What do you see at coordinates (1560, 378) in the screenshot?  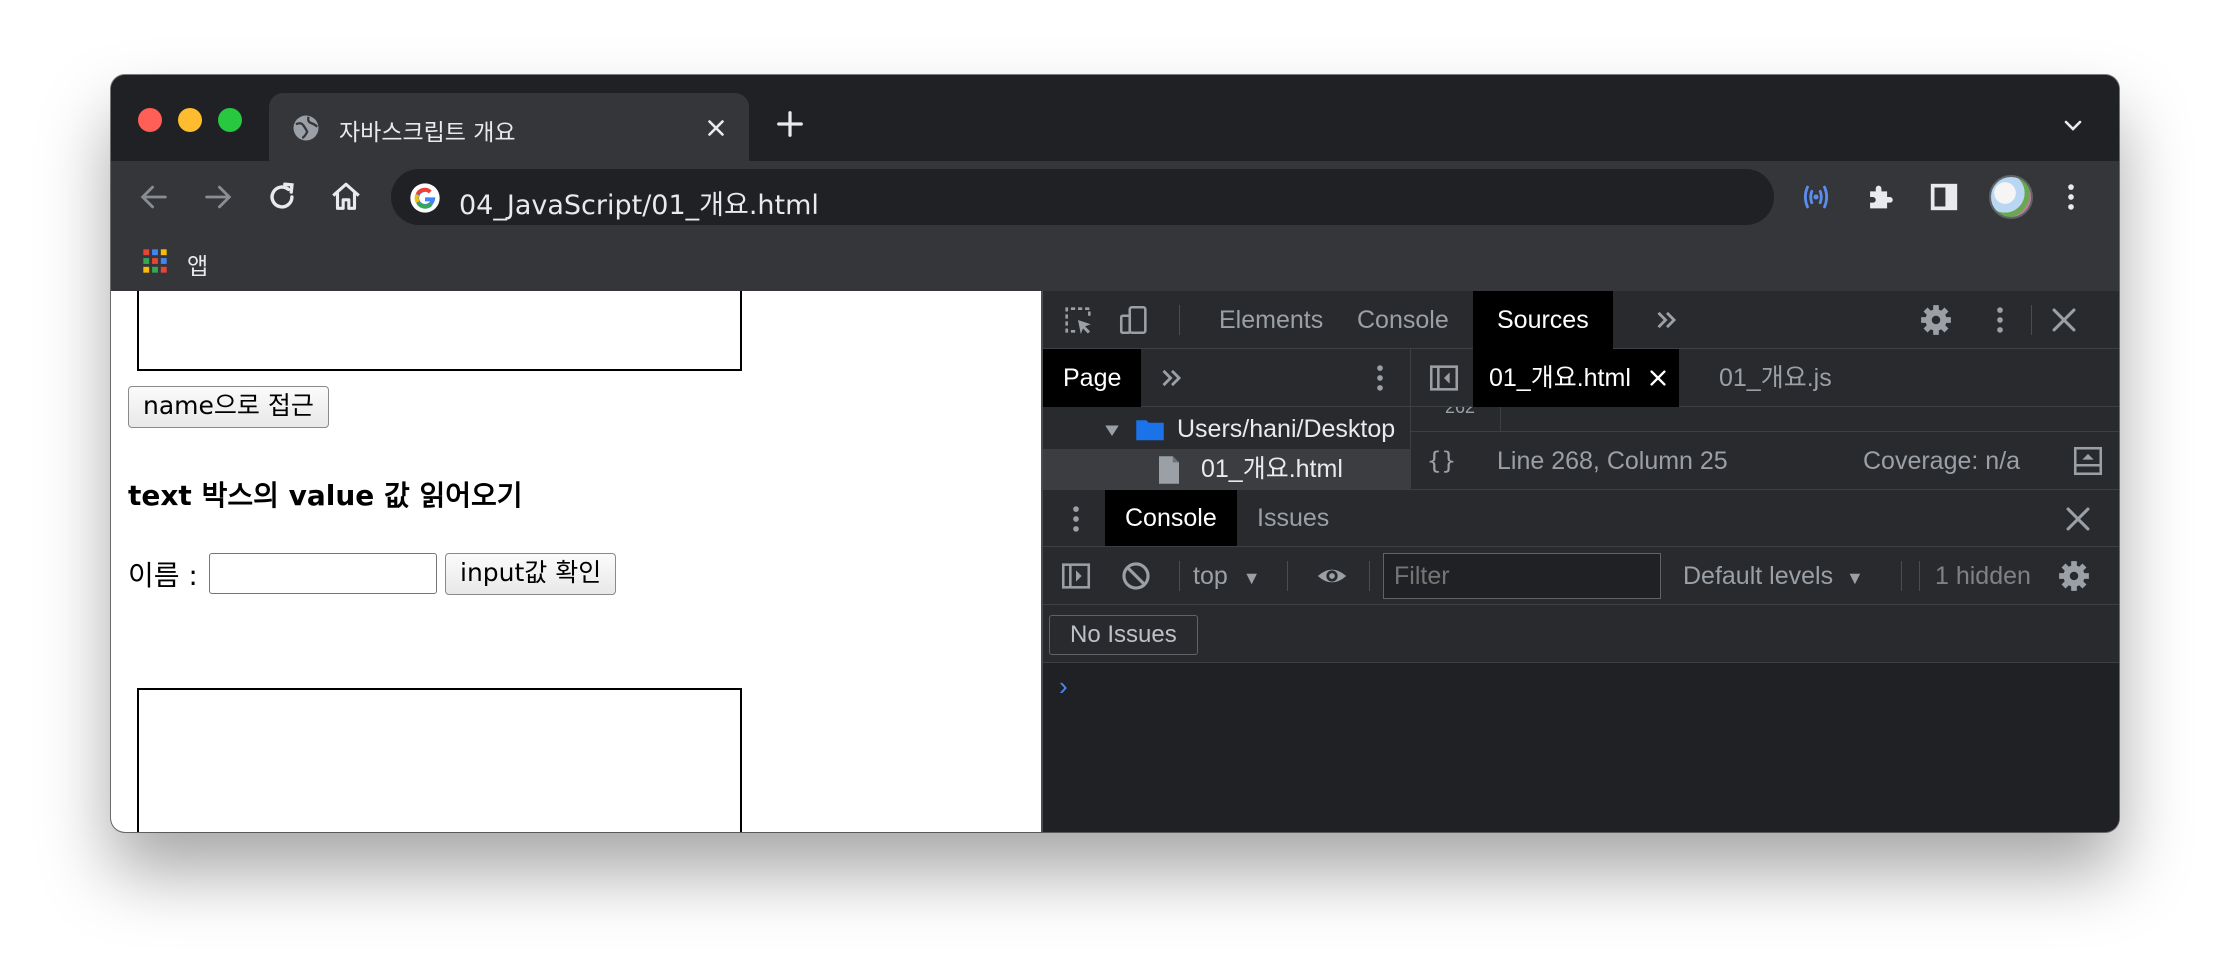 I see `editor-tab-label: 01_개요.html` at bounding box center [1560, 378].